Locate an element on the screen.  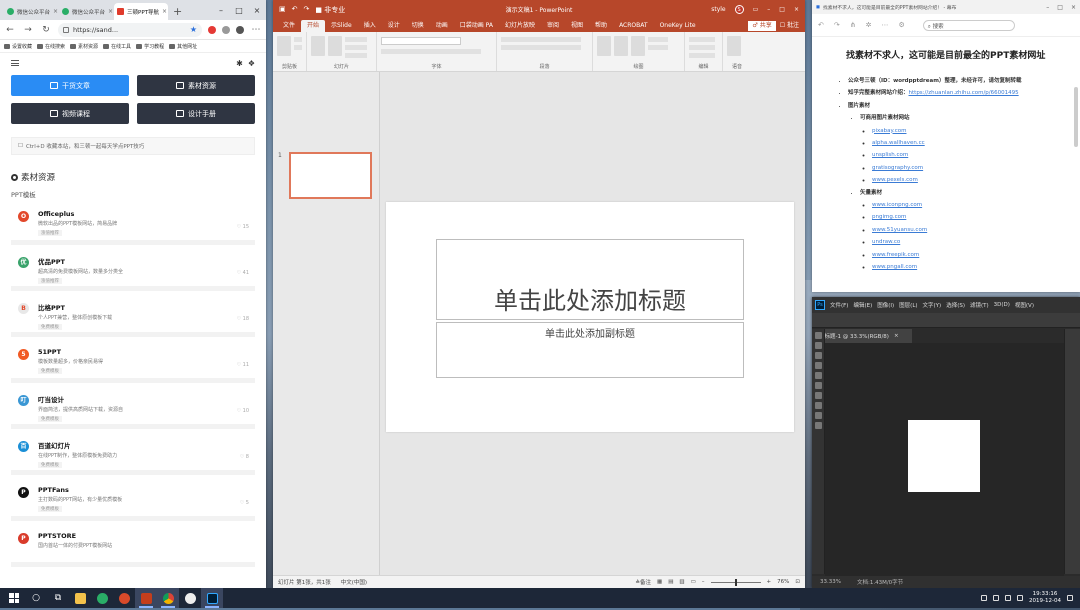
like-count: ♡ 15 is located at coordinates (243, 227).